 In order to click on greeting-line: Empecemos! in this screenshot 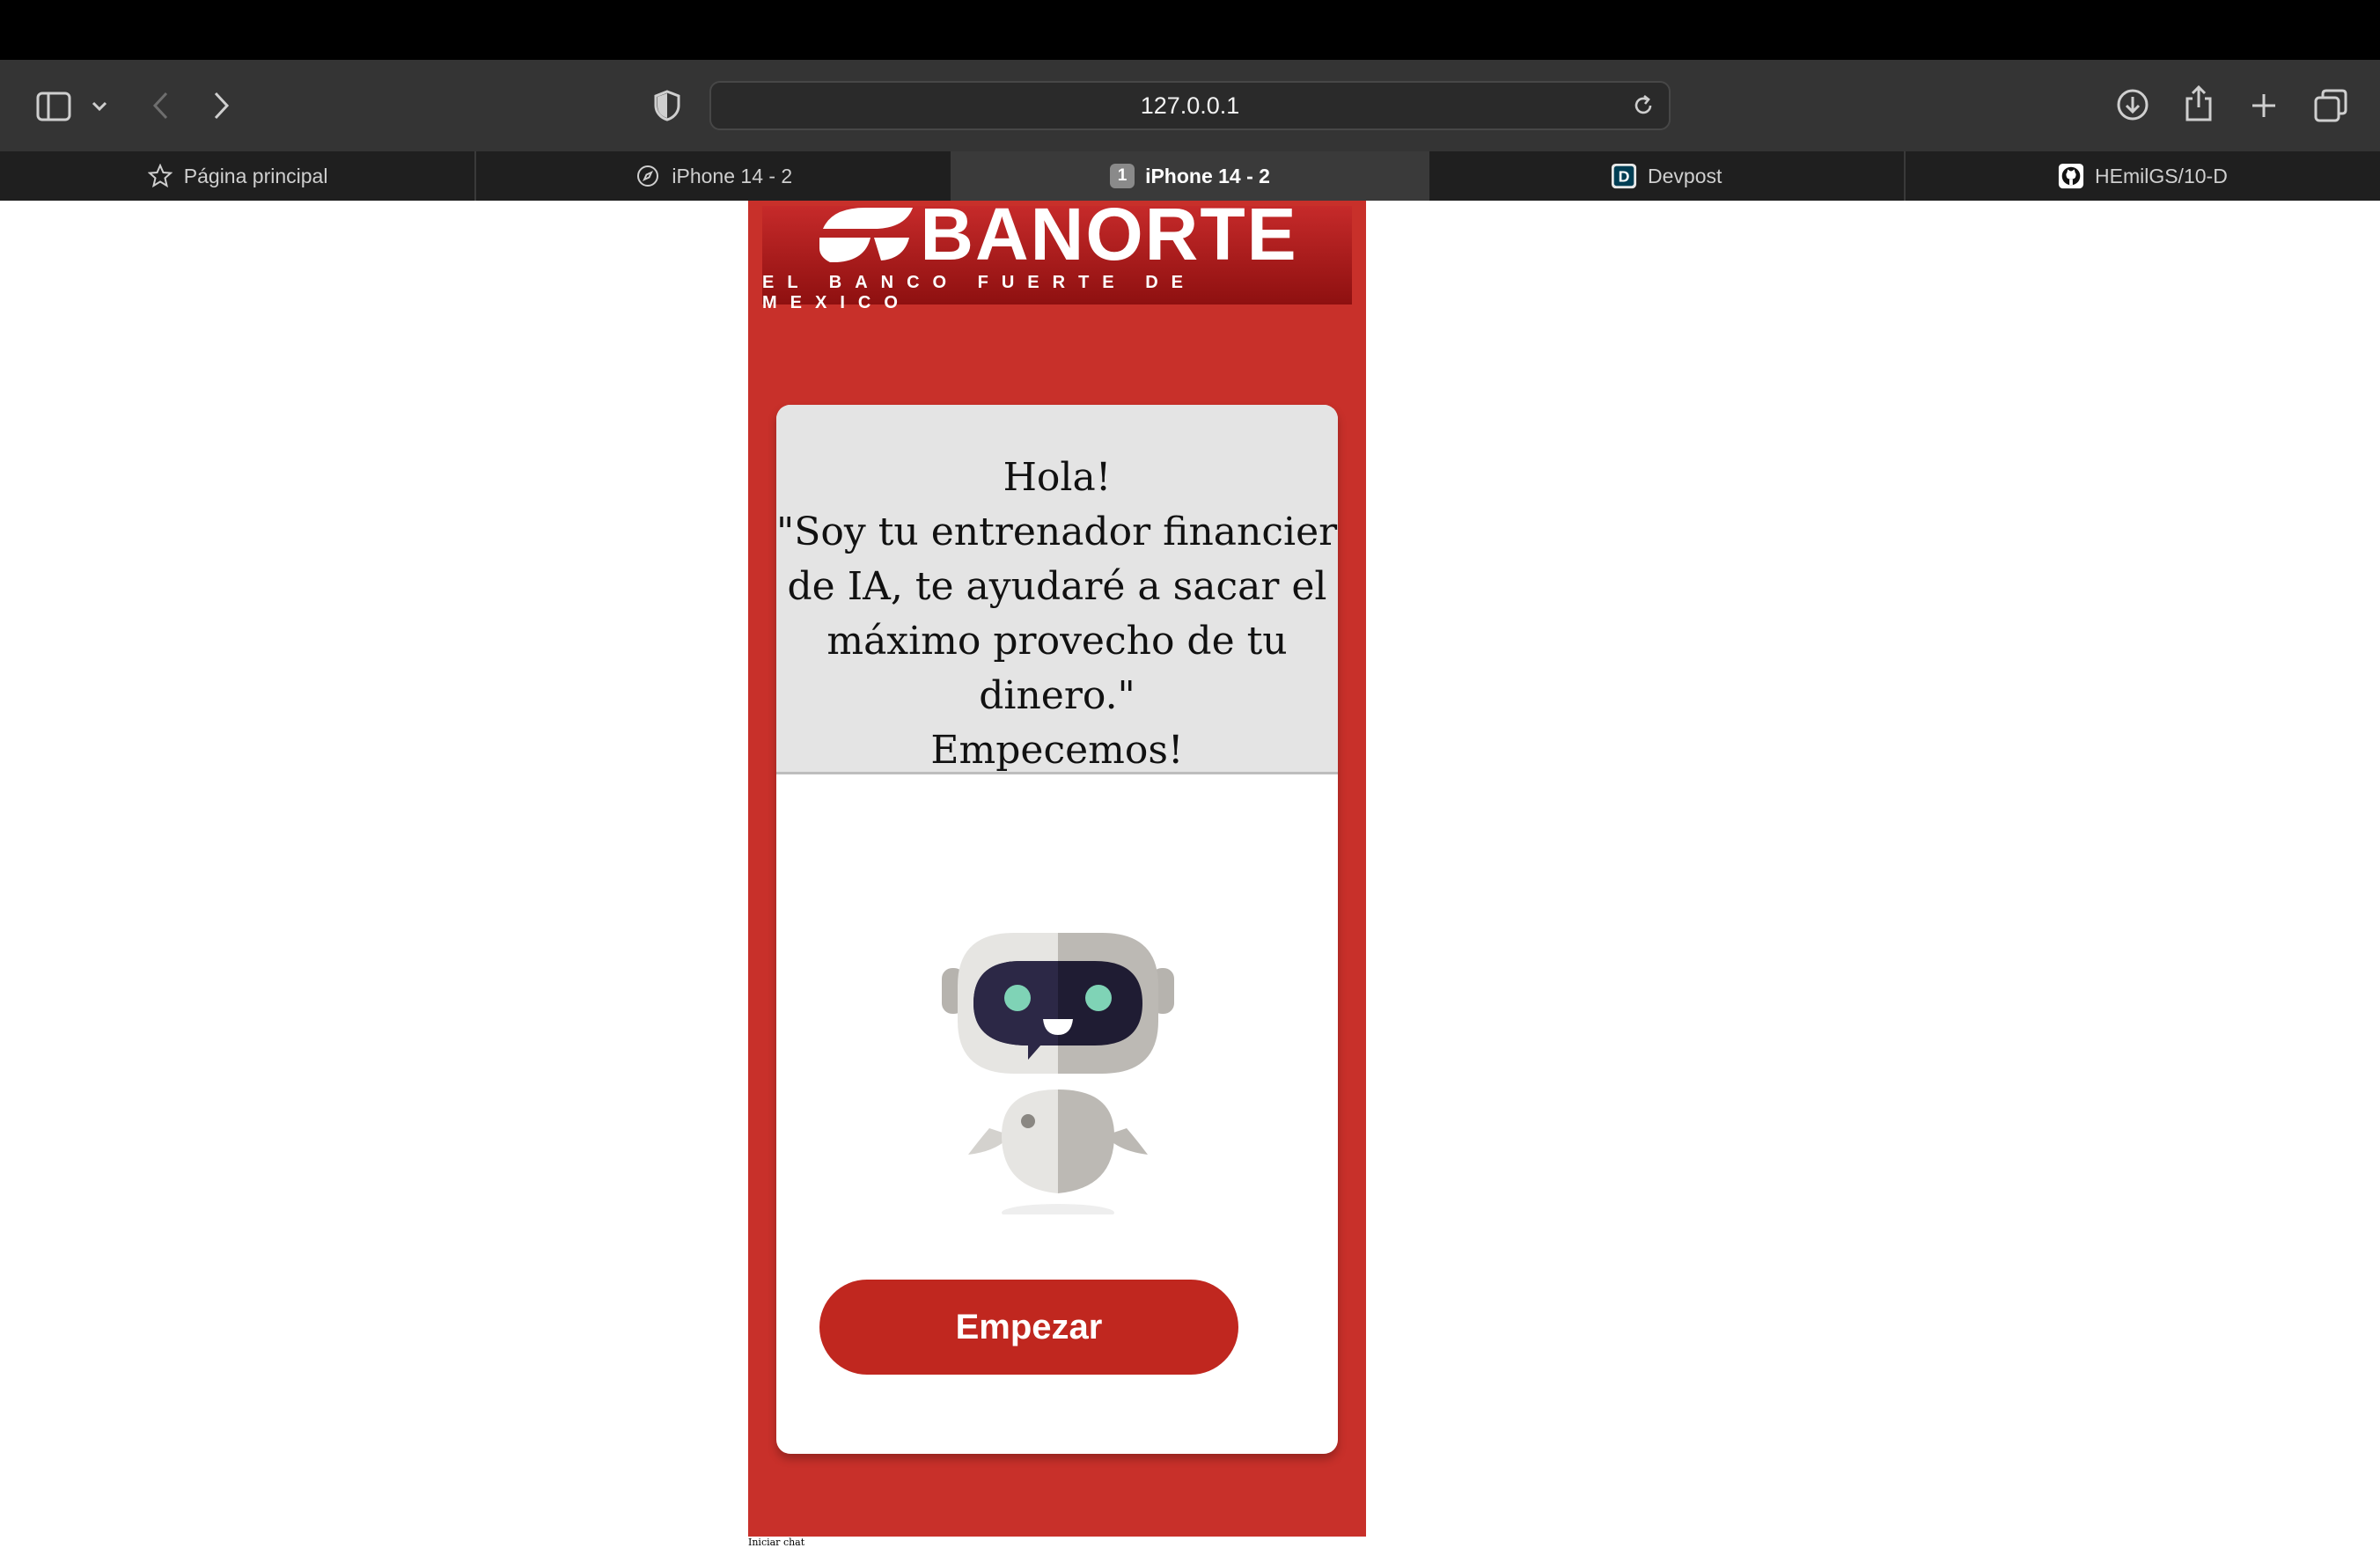, I will do `click(1057, 750)`.